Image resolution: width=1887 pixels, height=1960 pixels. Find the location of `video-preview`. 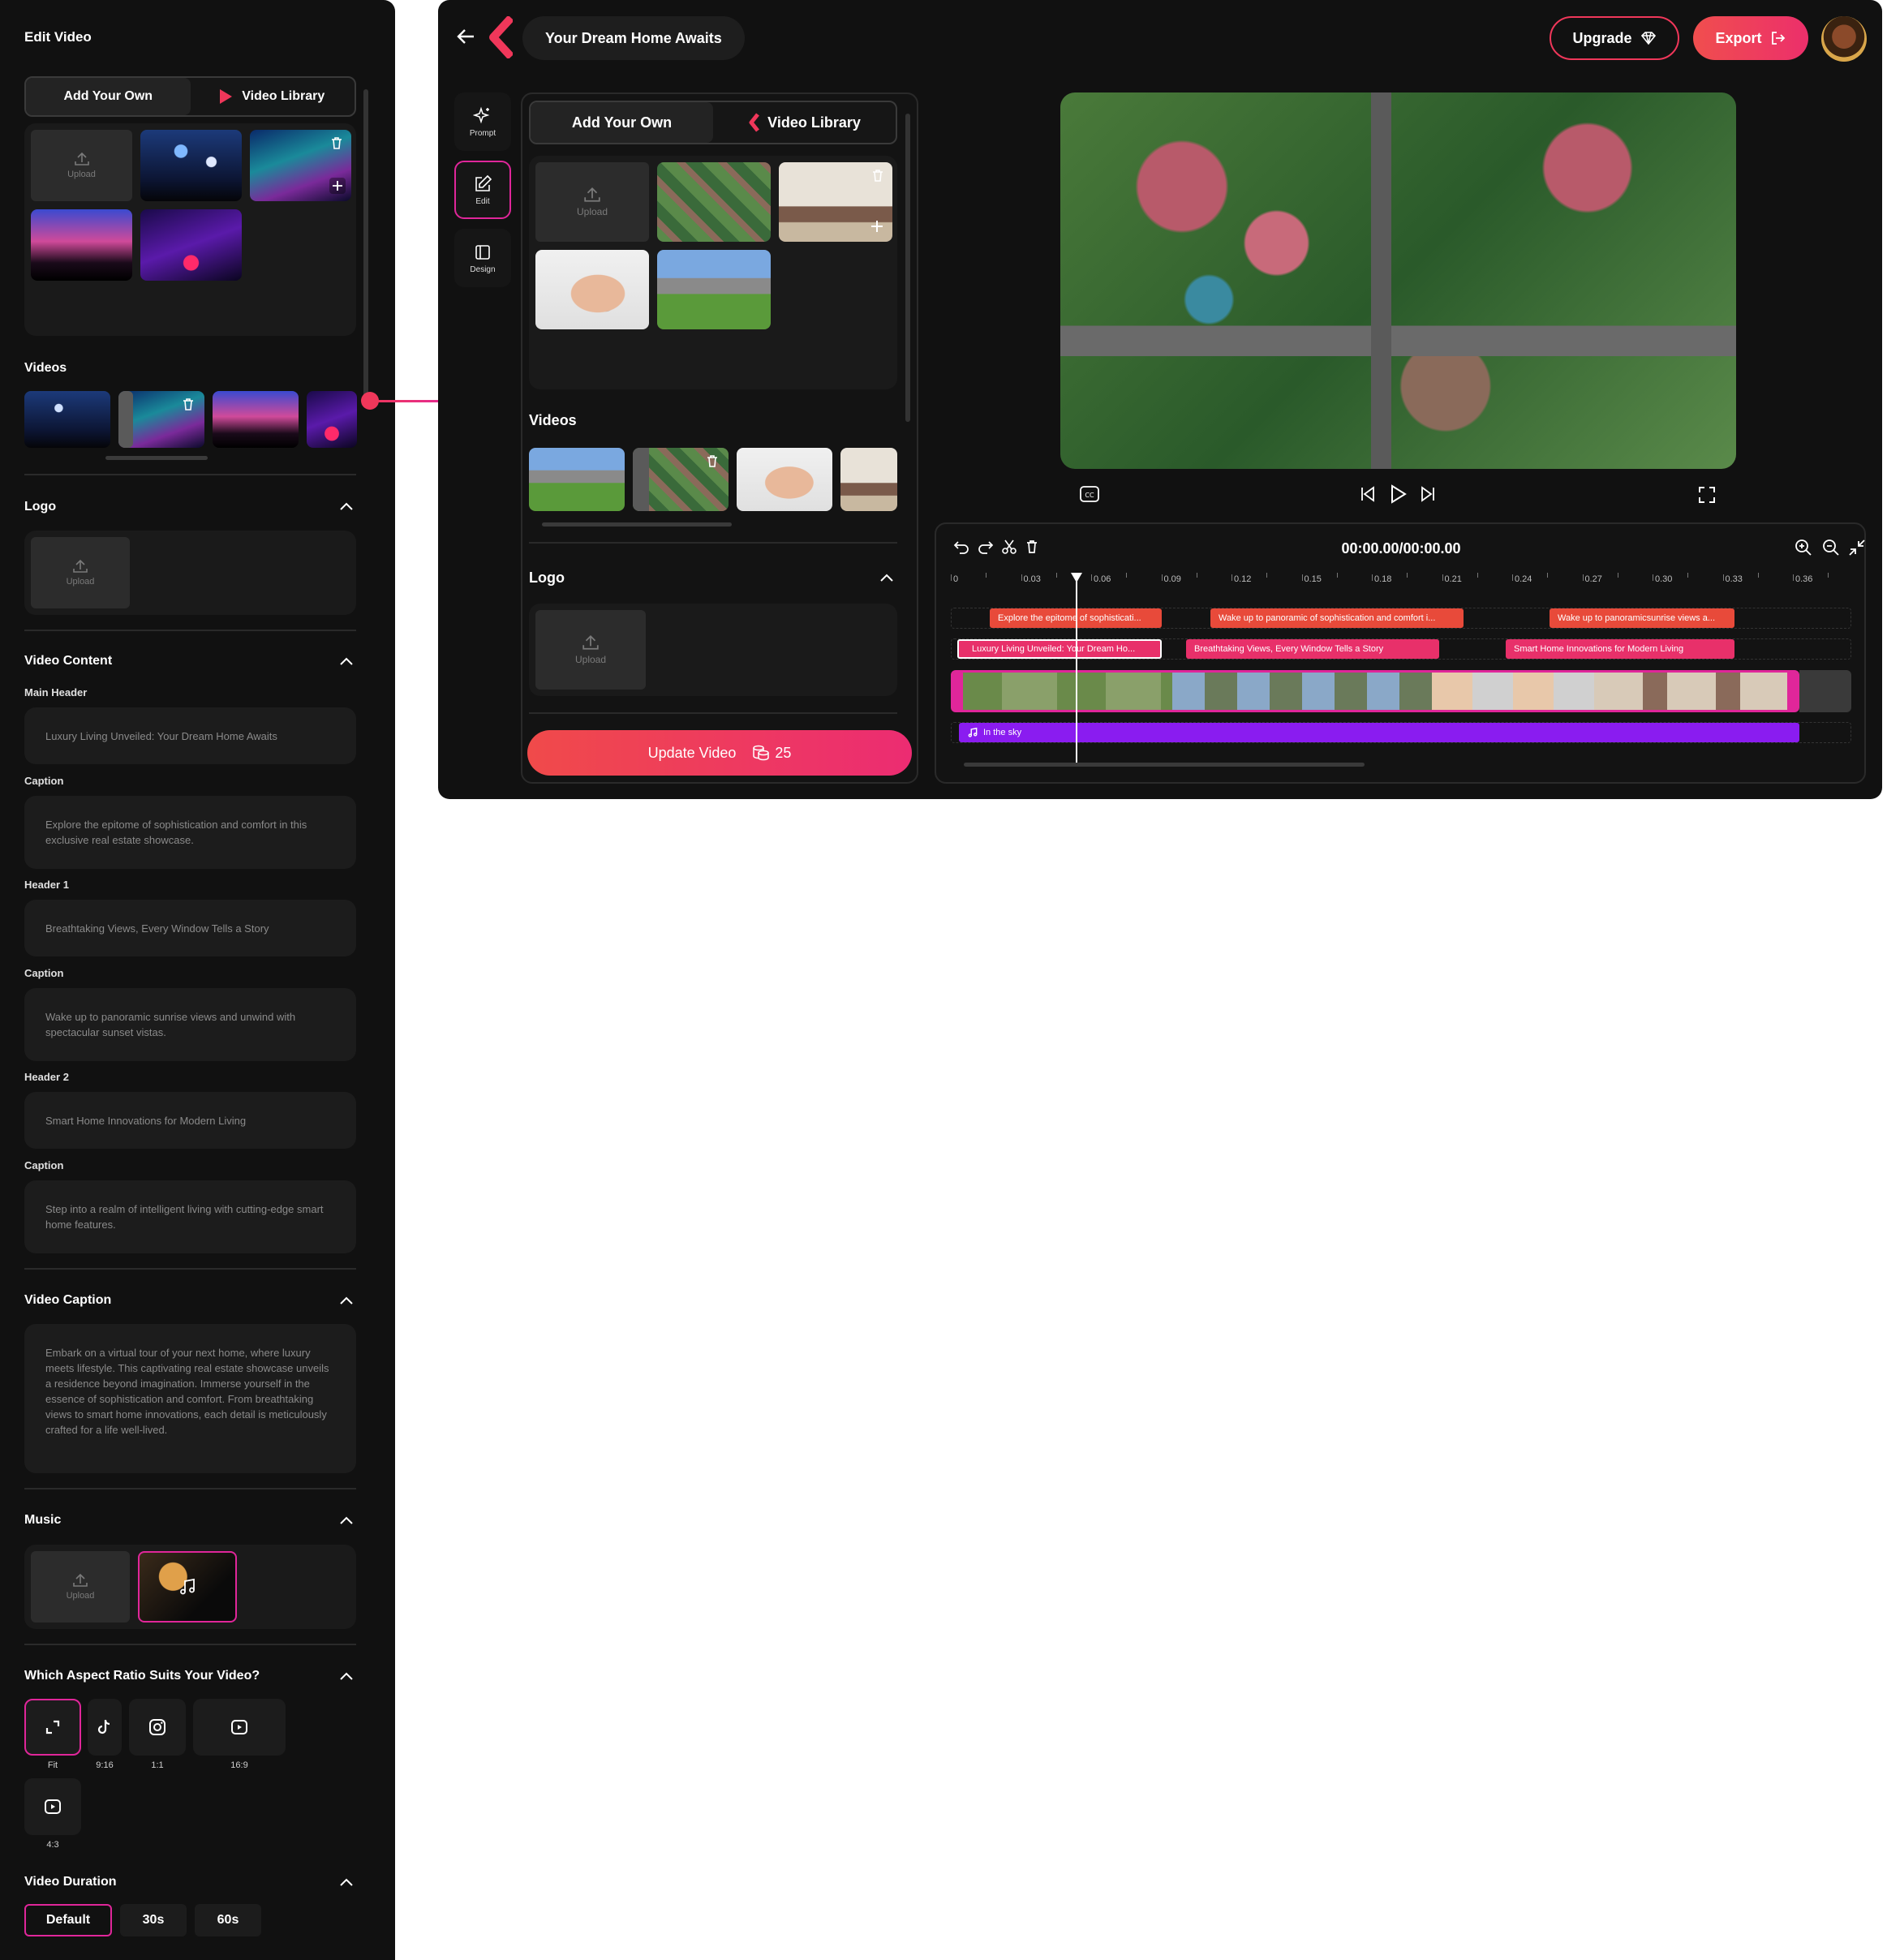

video-preview is located at coordinates (1398, 280).